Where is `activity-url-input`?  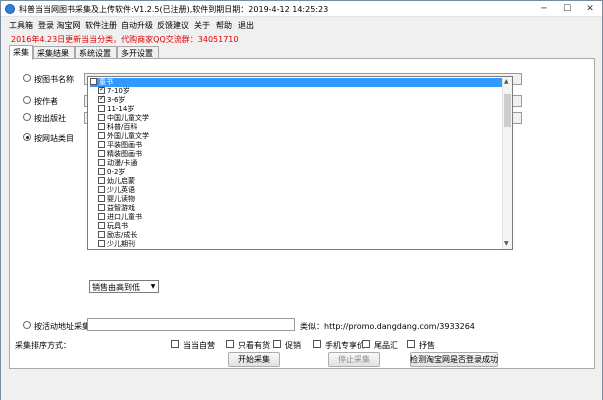 activity-url-input is located at coordinates (191, 324).